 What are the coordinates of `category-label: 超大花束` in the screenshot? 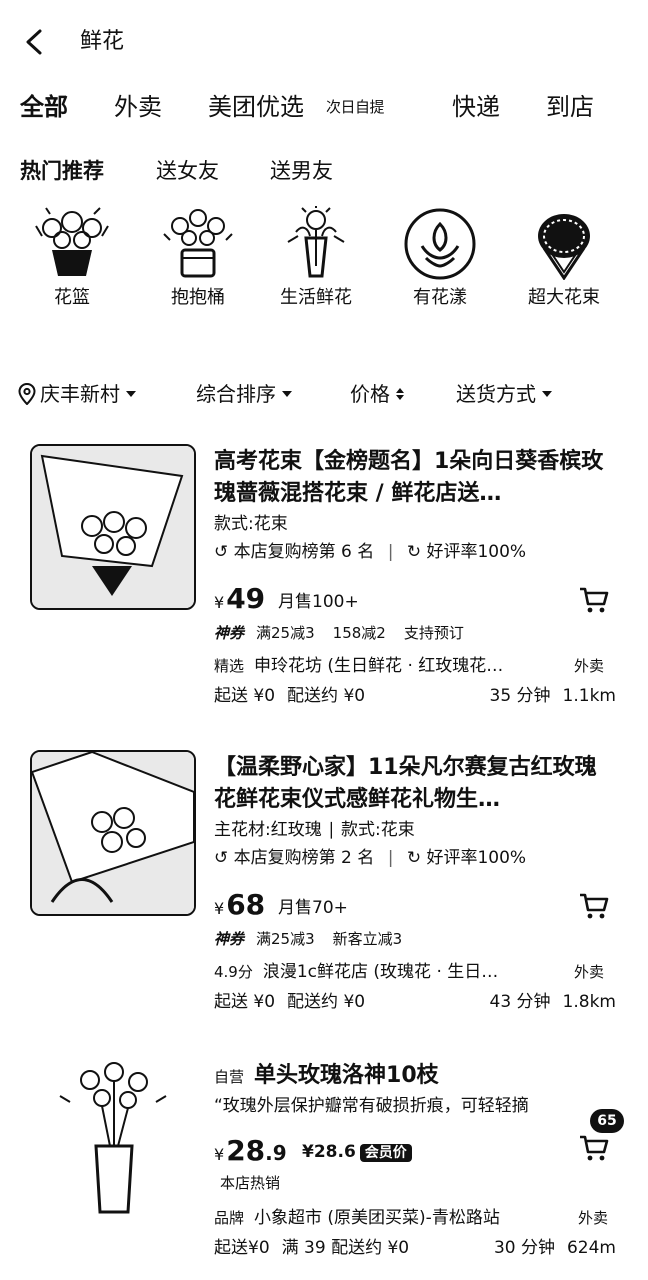 It's located at (564, 297).